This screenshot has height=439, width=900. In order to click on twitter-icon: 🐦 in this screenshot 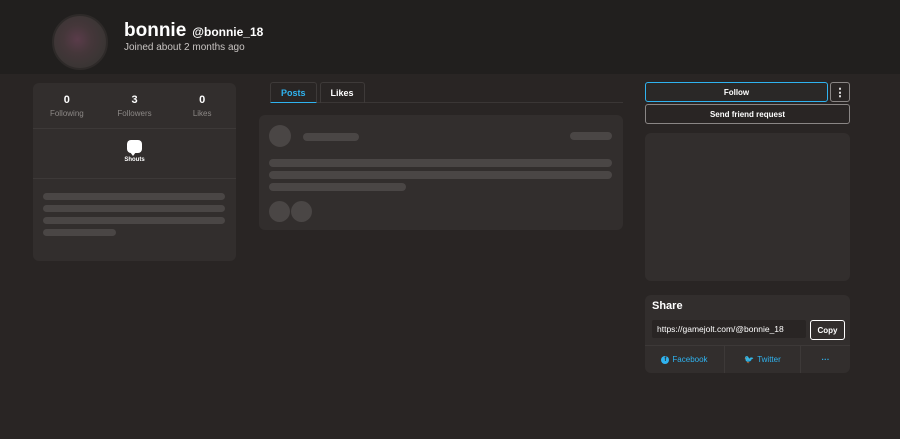, I will do `click(749, 359)`.